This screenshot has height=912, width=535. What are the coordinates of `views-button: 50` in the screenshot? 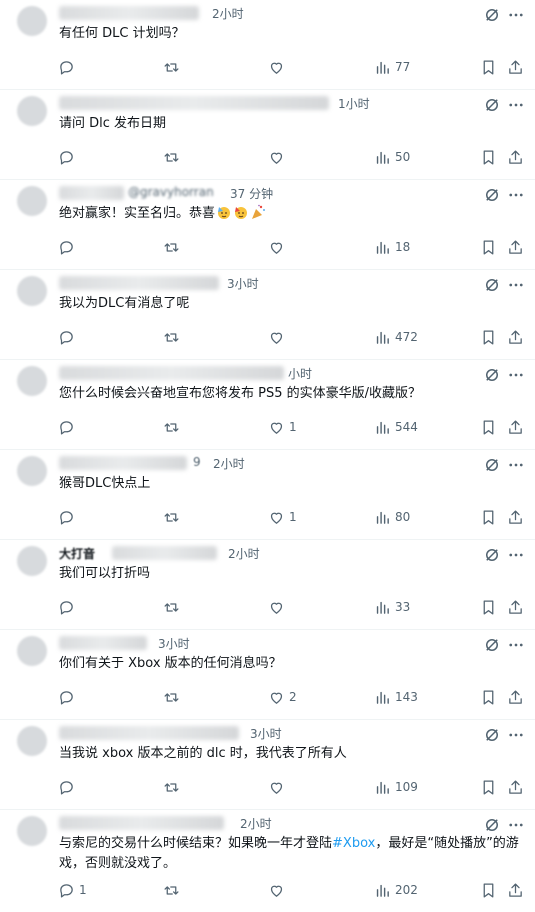 It's located at (392, 157).